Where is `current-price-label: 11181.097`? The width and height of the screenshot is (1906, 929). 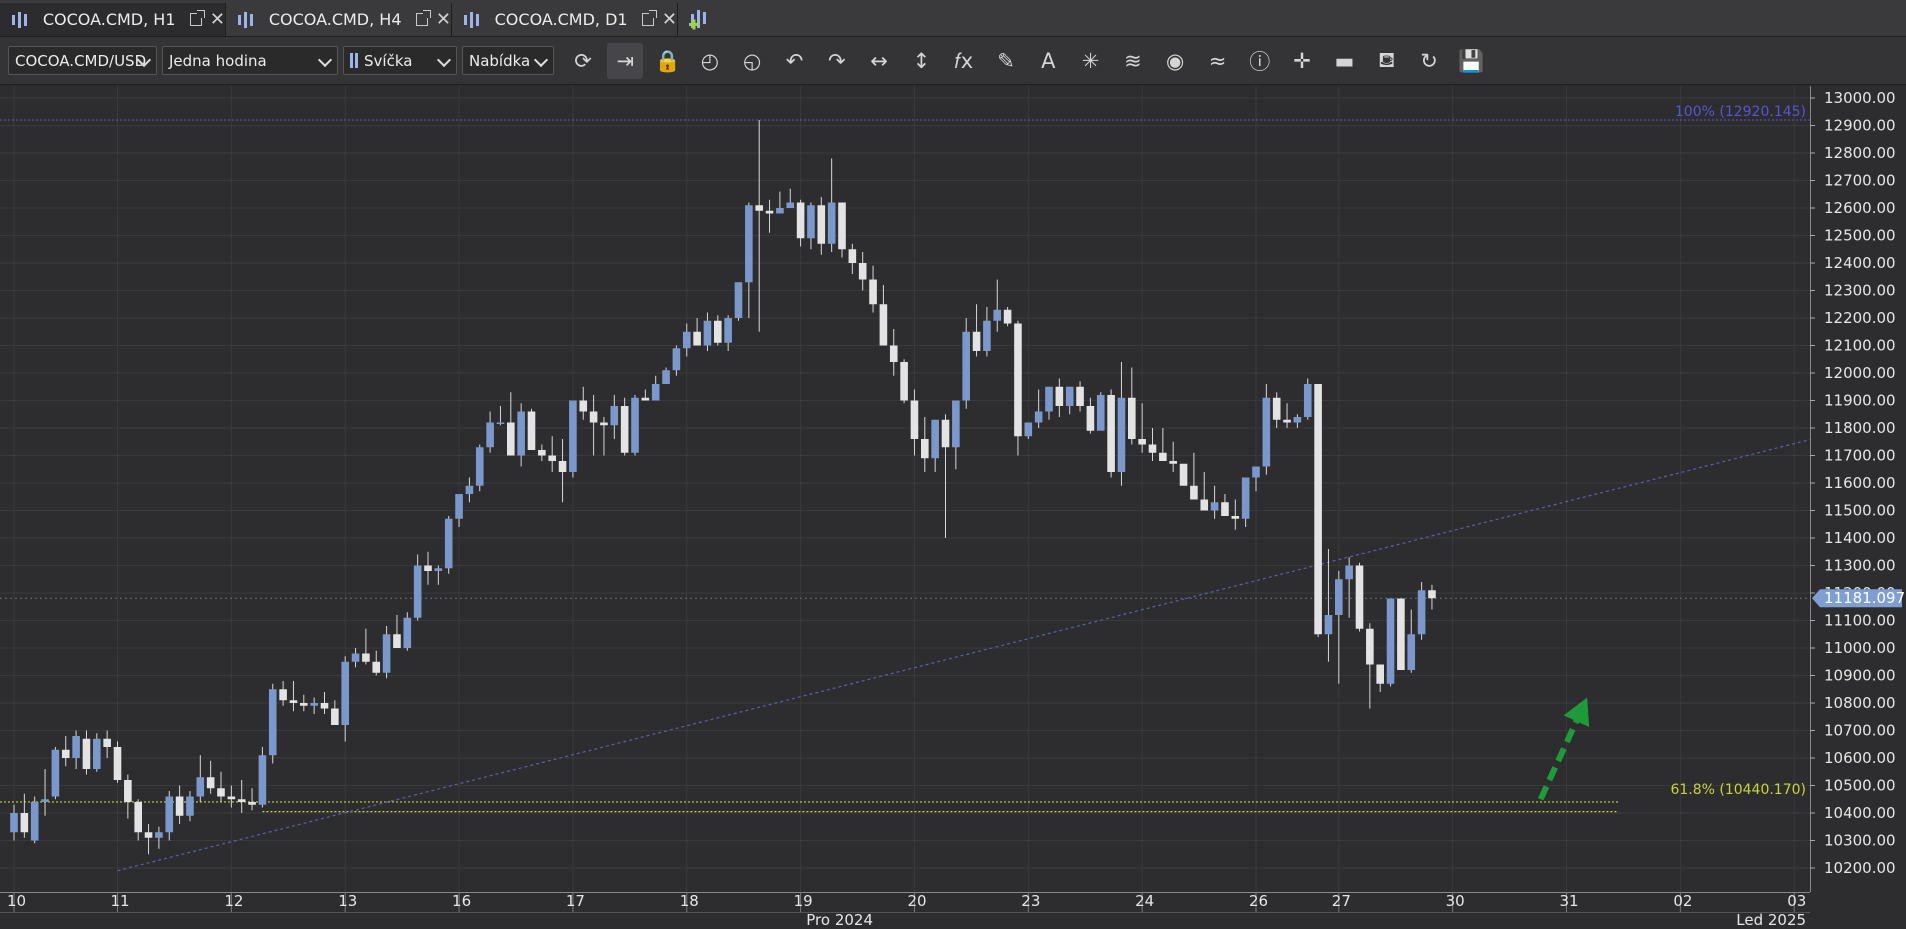 current-price-label: 11181.097 is located at coordinates (1858, 598).